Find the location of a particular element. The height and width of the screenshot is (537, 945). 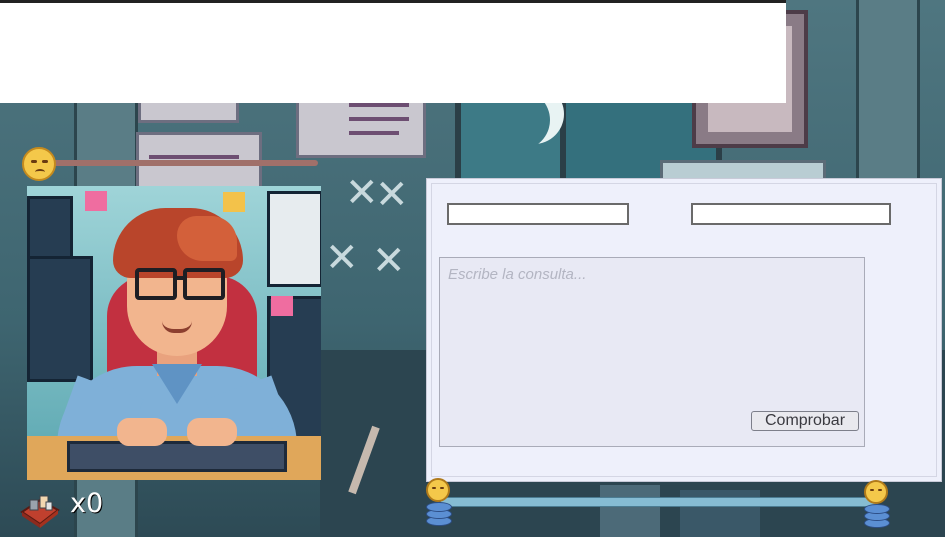

mood-bar is located at coordinates (179, 163).